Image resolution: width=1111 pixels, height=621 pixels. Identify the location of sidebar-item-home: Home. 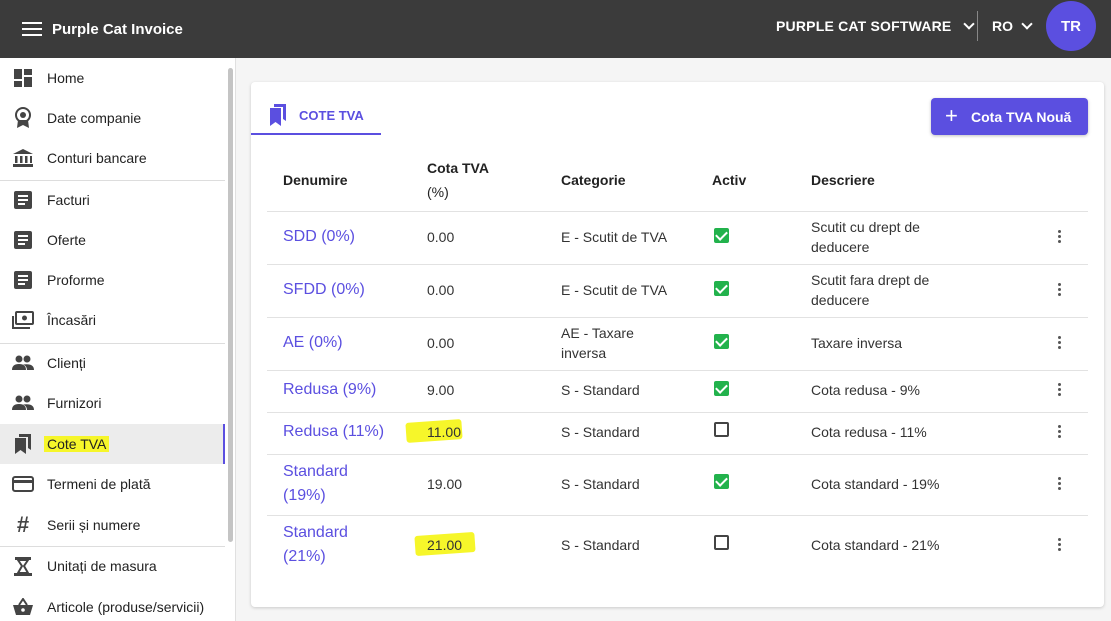
(112, 78).